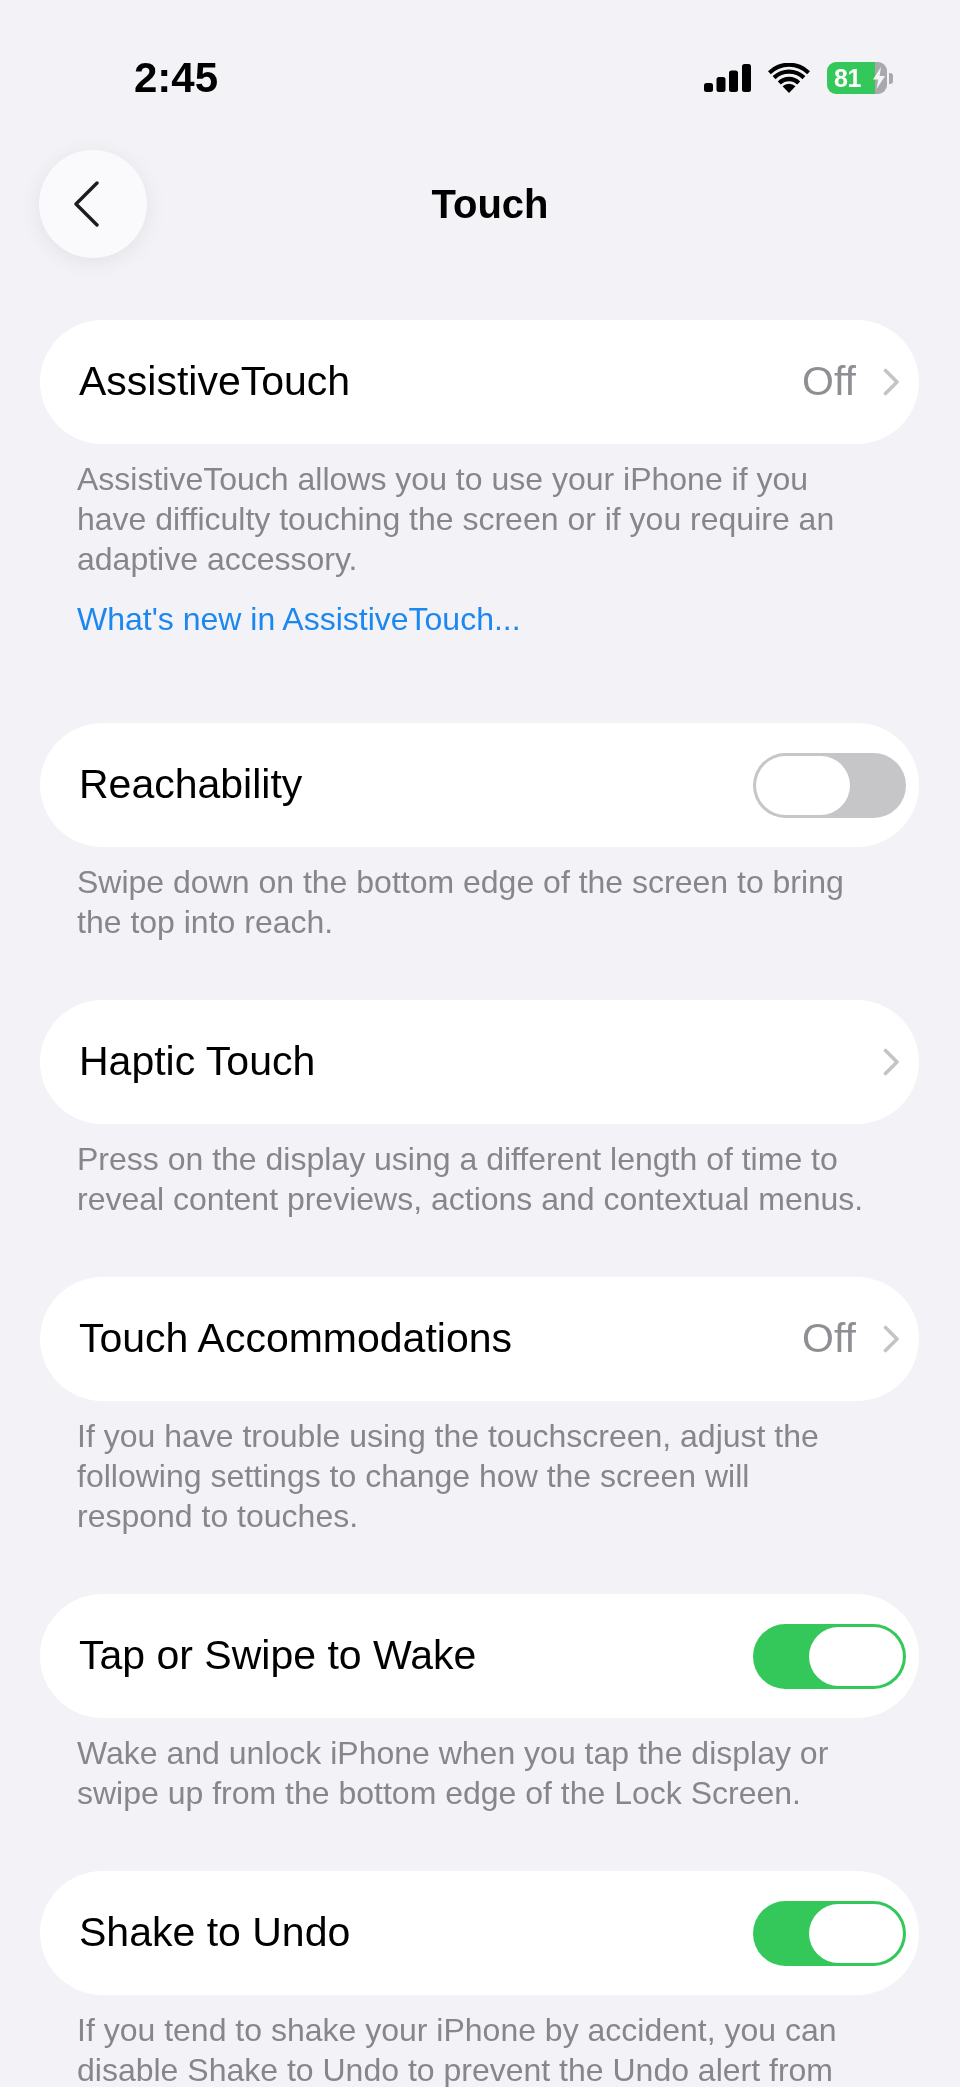 This screenshot has height=2087, width=960. Describe the element at coordinates (215, 382) in the screenshot. I see `row-label: AssistiveTouch` at that location.